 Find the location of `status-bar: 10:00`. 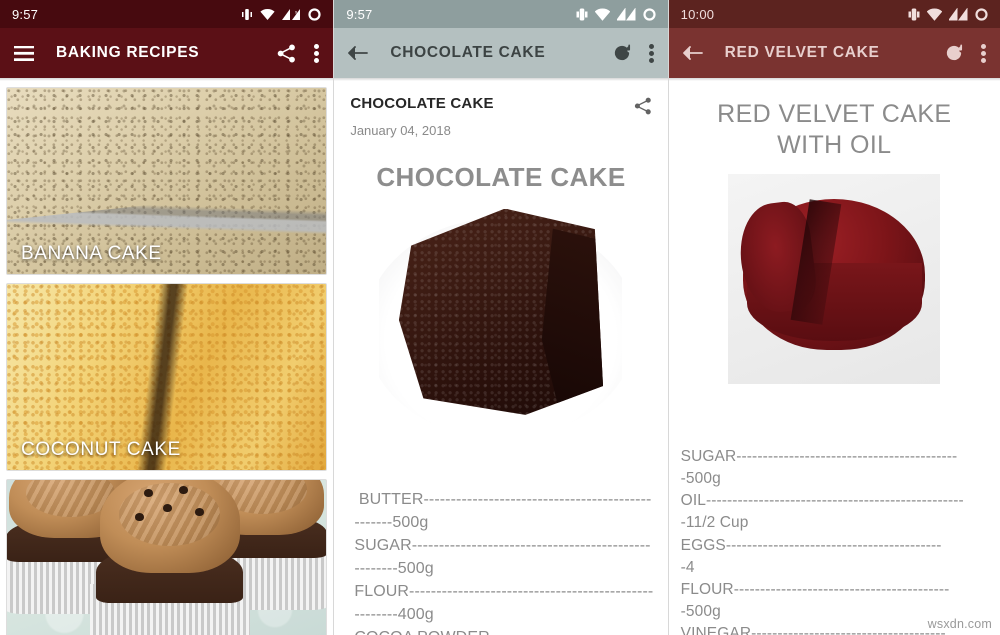

status-bar: 10:00 is located at coordinates (834, 14).